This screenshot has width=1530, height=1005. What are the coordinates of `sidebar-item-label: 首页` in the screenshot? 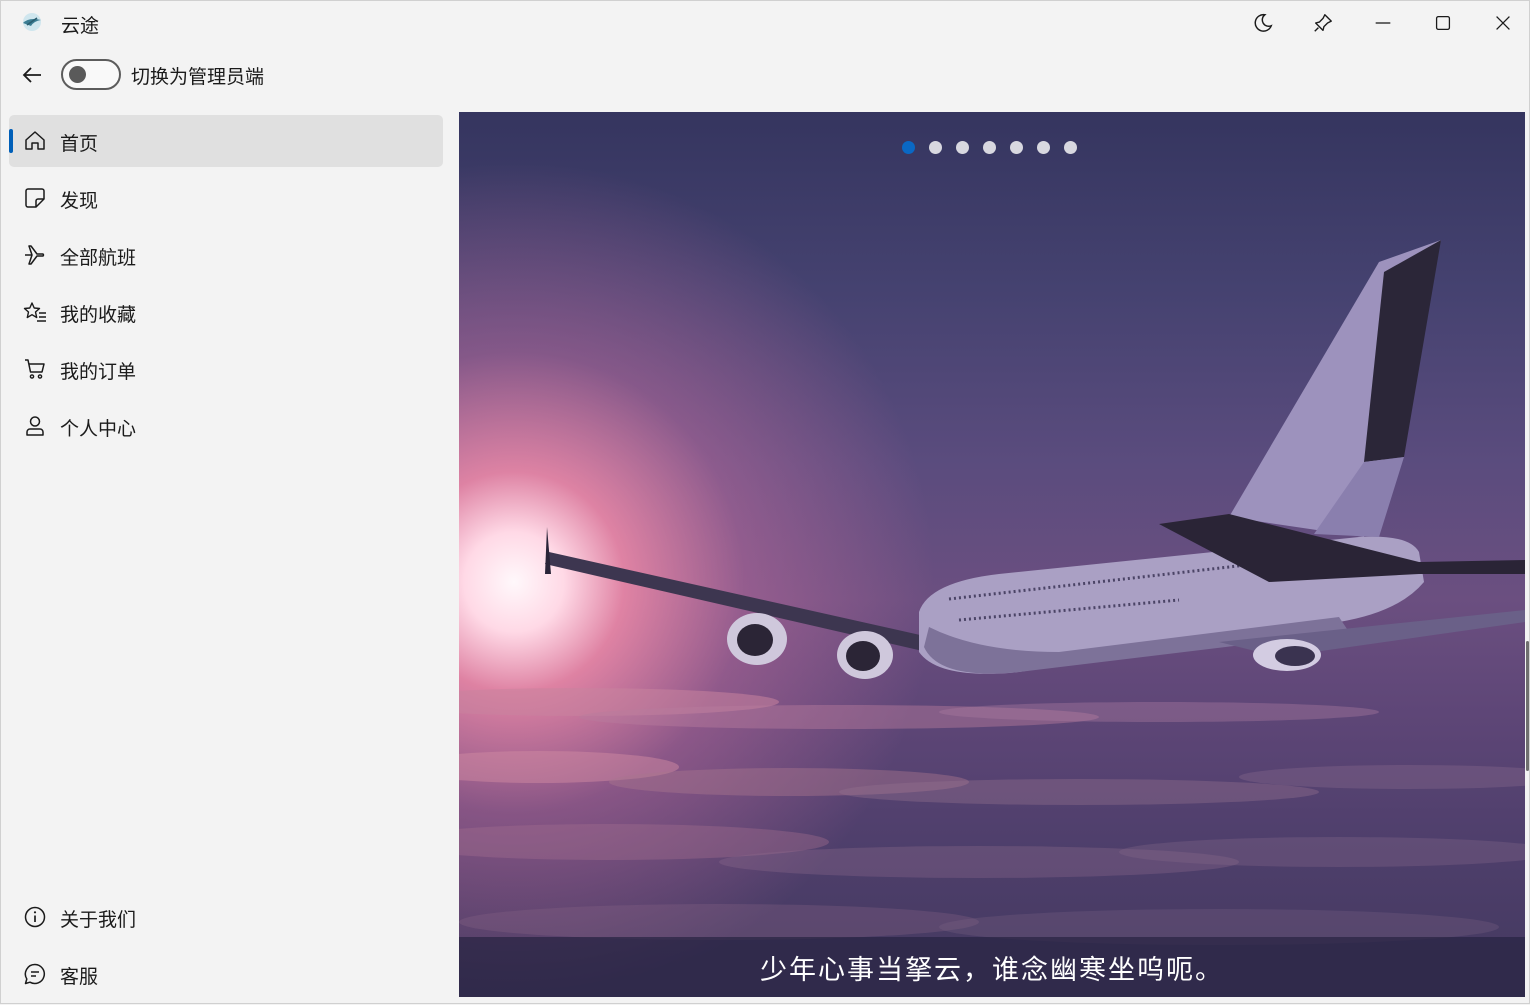 It's located at (79, 144).